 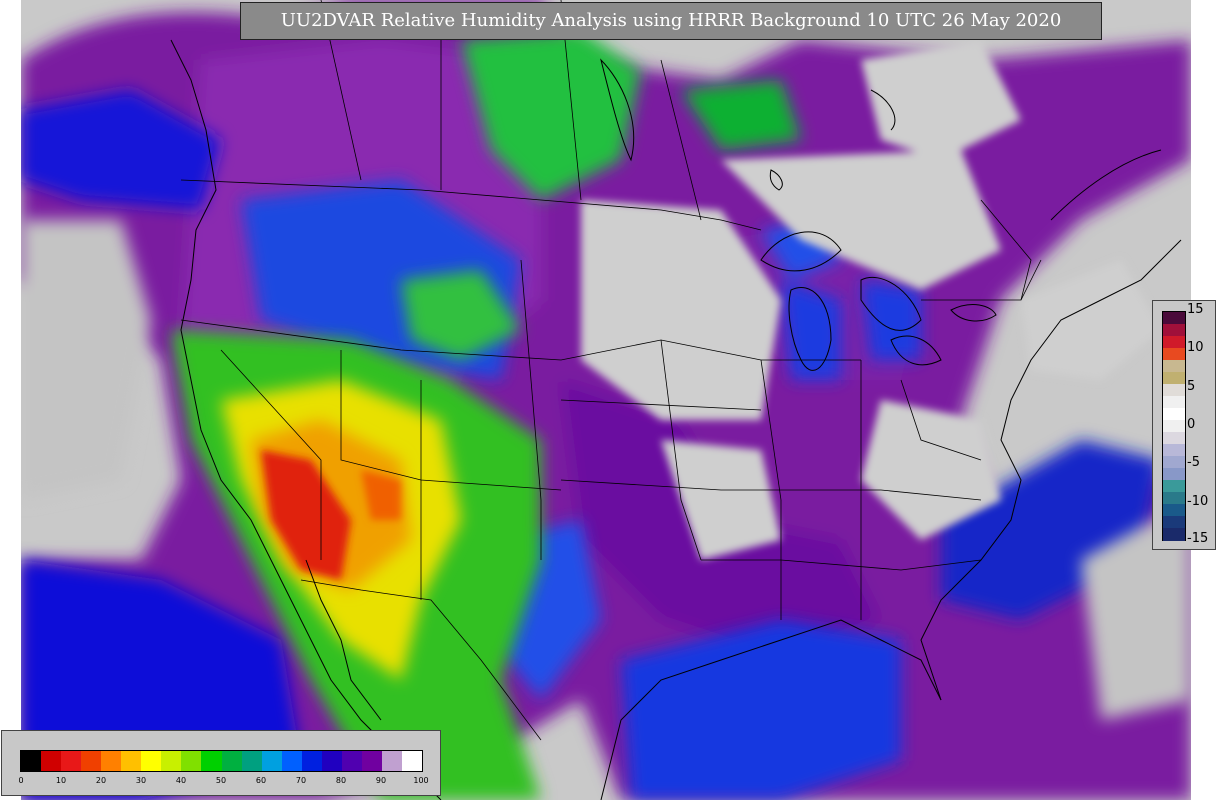 I want to click on rh-colorbar-scale, so click(x=221, y=761).